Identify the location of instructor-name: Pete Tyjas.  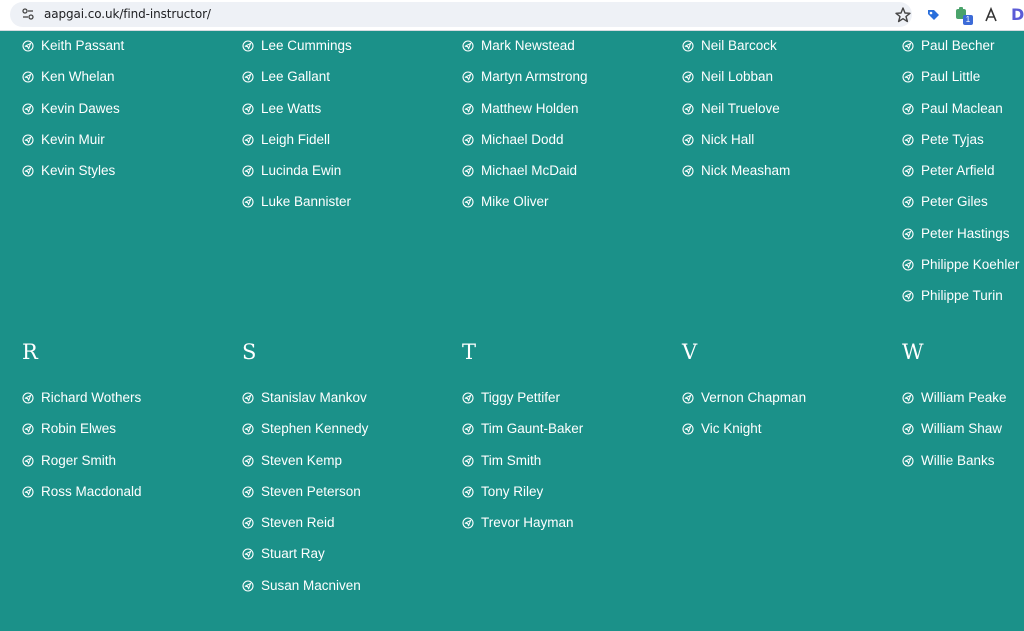
(952, 140).